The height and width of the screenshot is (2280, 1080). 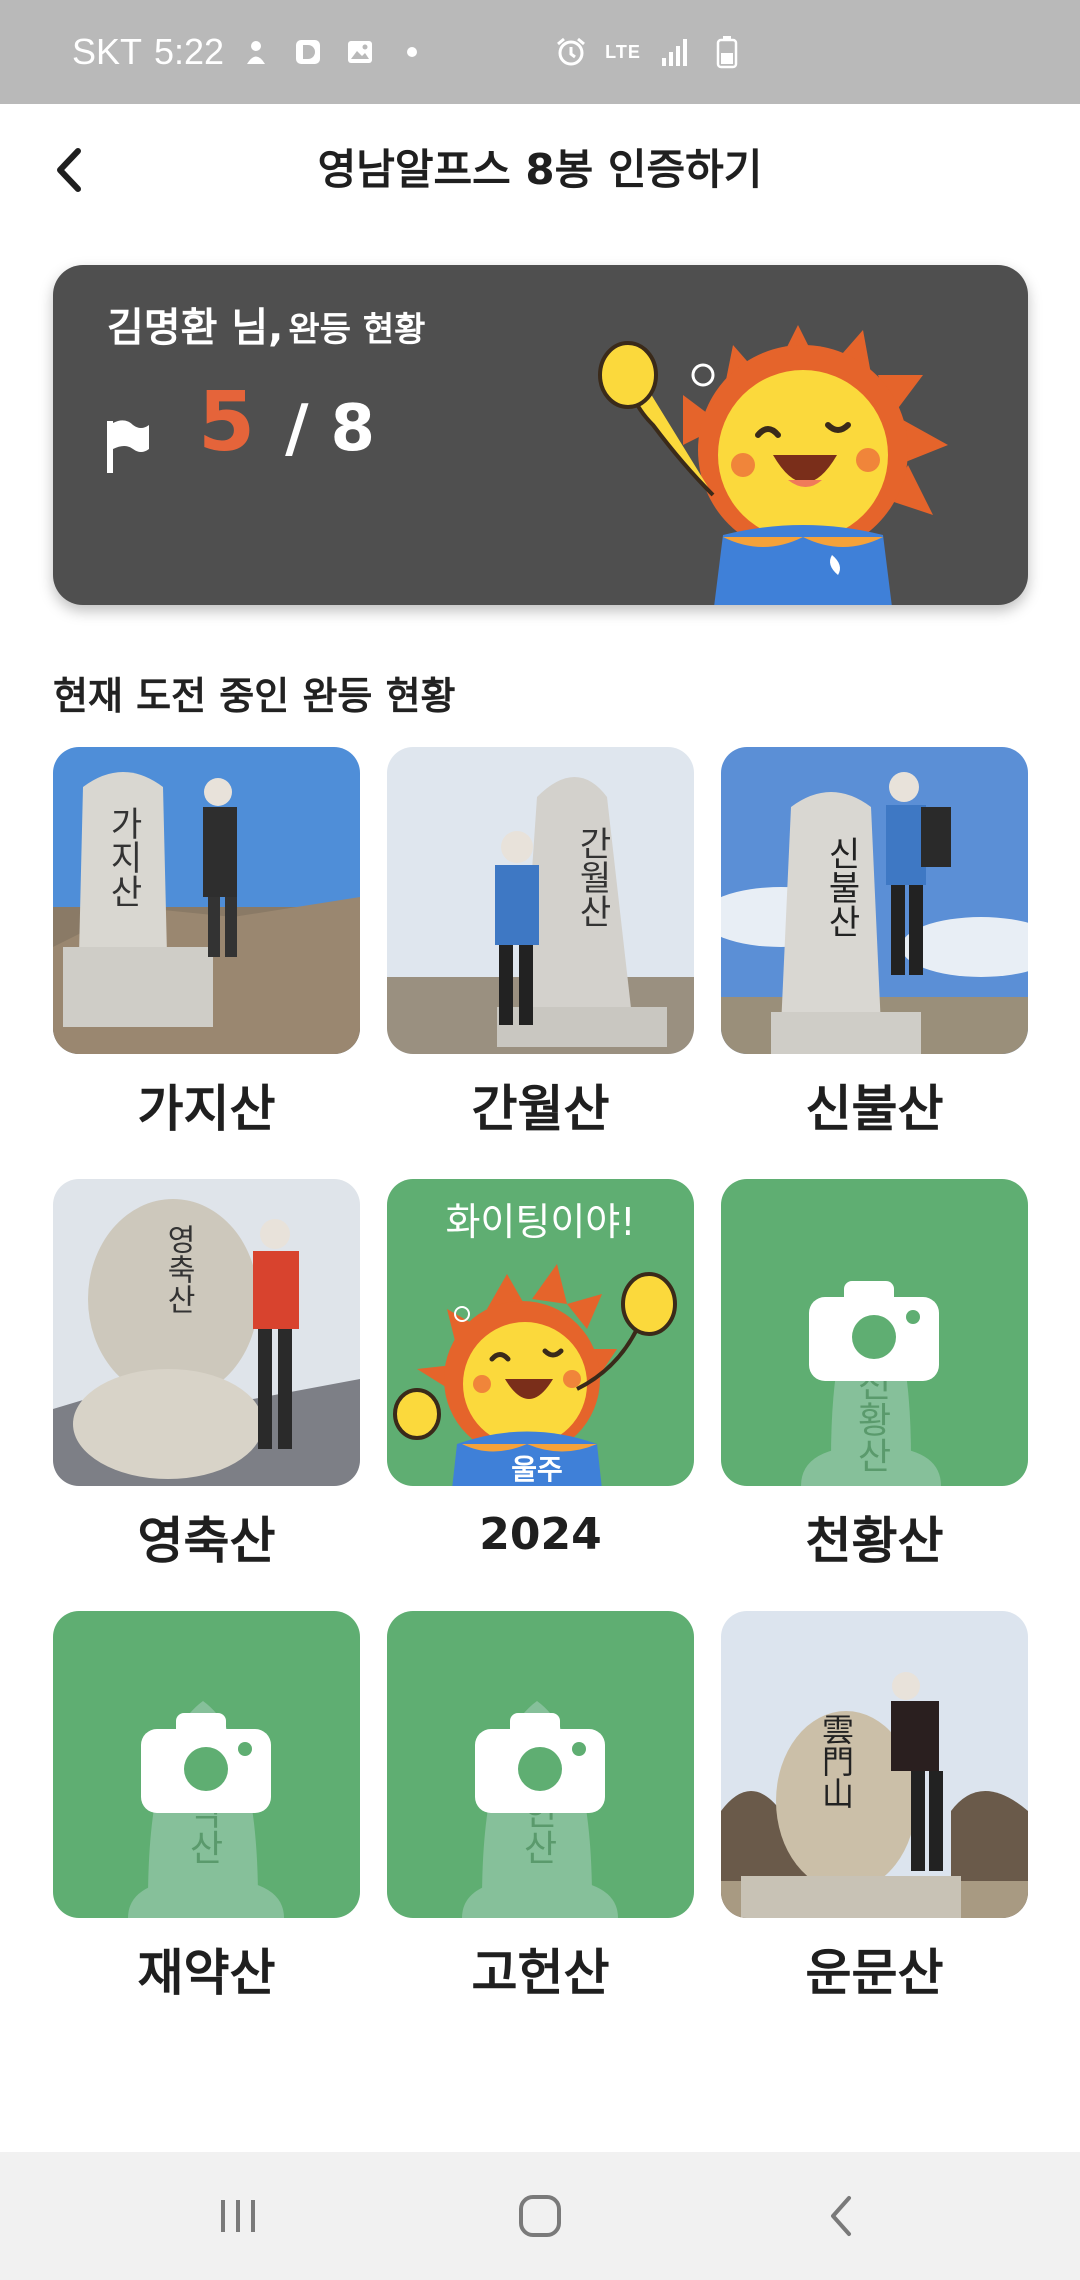 I want to click on recent-apps-button, so click(x=238, y=2216).